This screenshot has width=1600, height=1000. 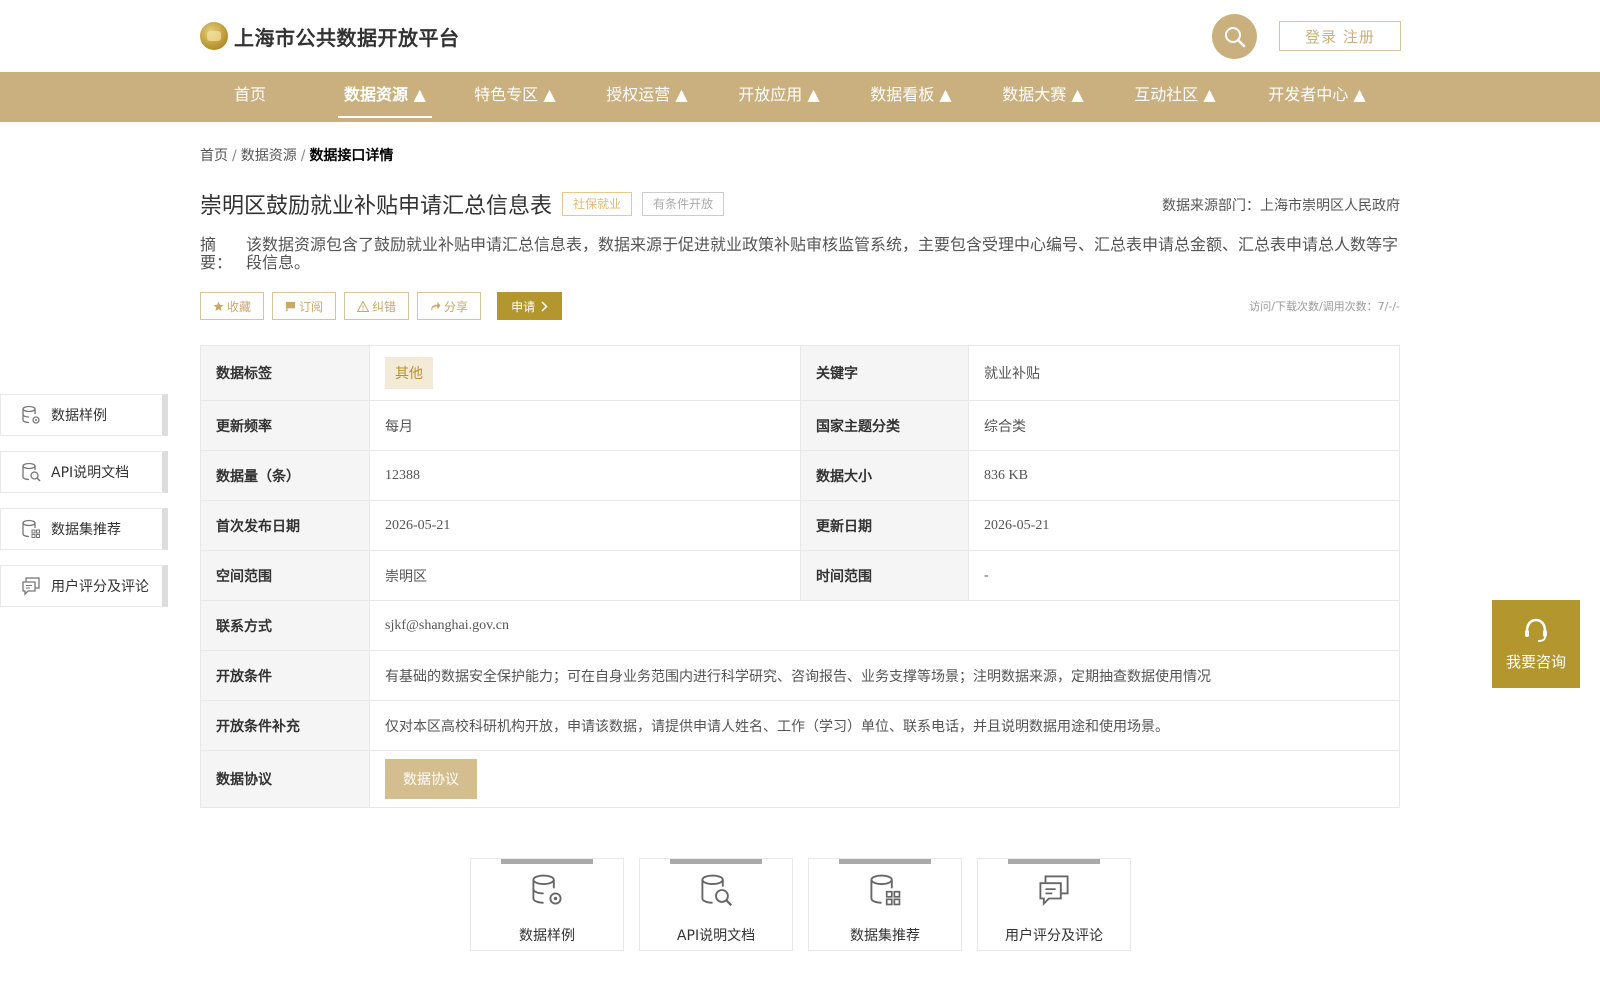 I want to click on action-bar: 收藏 订阅 纠错 分享 申请, so click(x=381, y=306).